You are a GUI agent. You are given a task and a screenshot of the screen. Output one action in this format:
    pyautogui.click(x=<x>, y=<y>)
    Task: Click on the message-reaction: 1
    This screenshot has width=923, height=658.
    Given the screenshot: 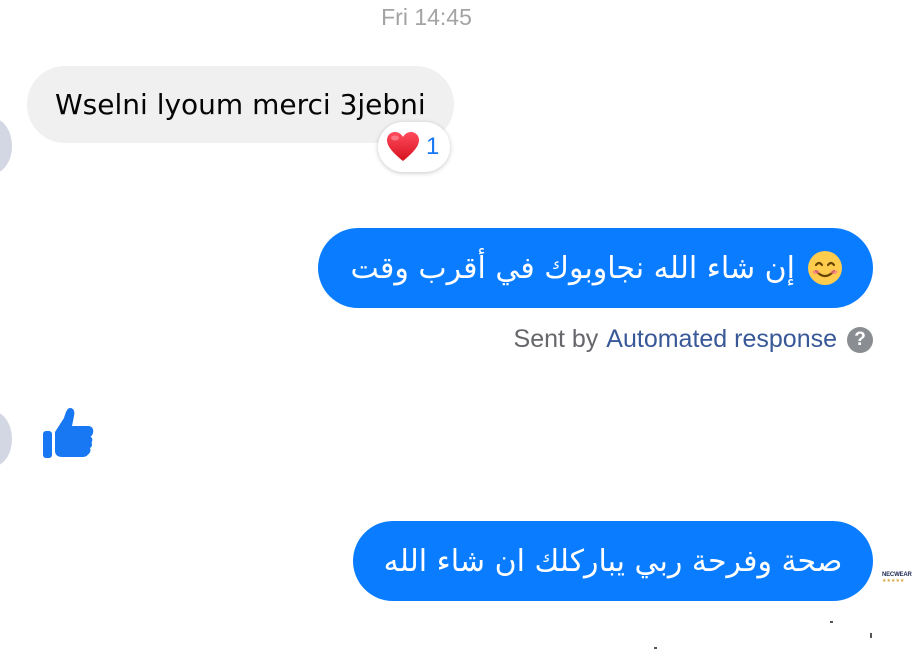 What is the action you would take?
    pyautogui.click(x=414, y=147)
    